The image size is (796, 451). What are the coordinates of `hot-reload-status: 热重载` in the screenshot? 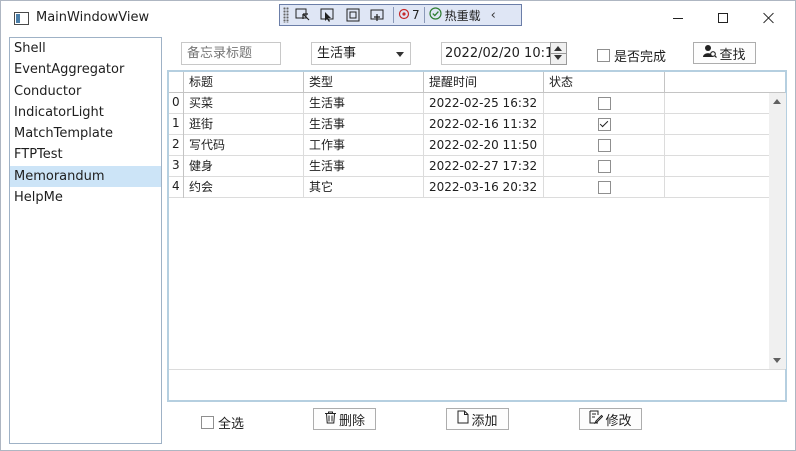 It's located at (455, 15).